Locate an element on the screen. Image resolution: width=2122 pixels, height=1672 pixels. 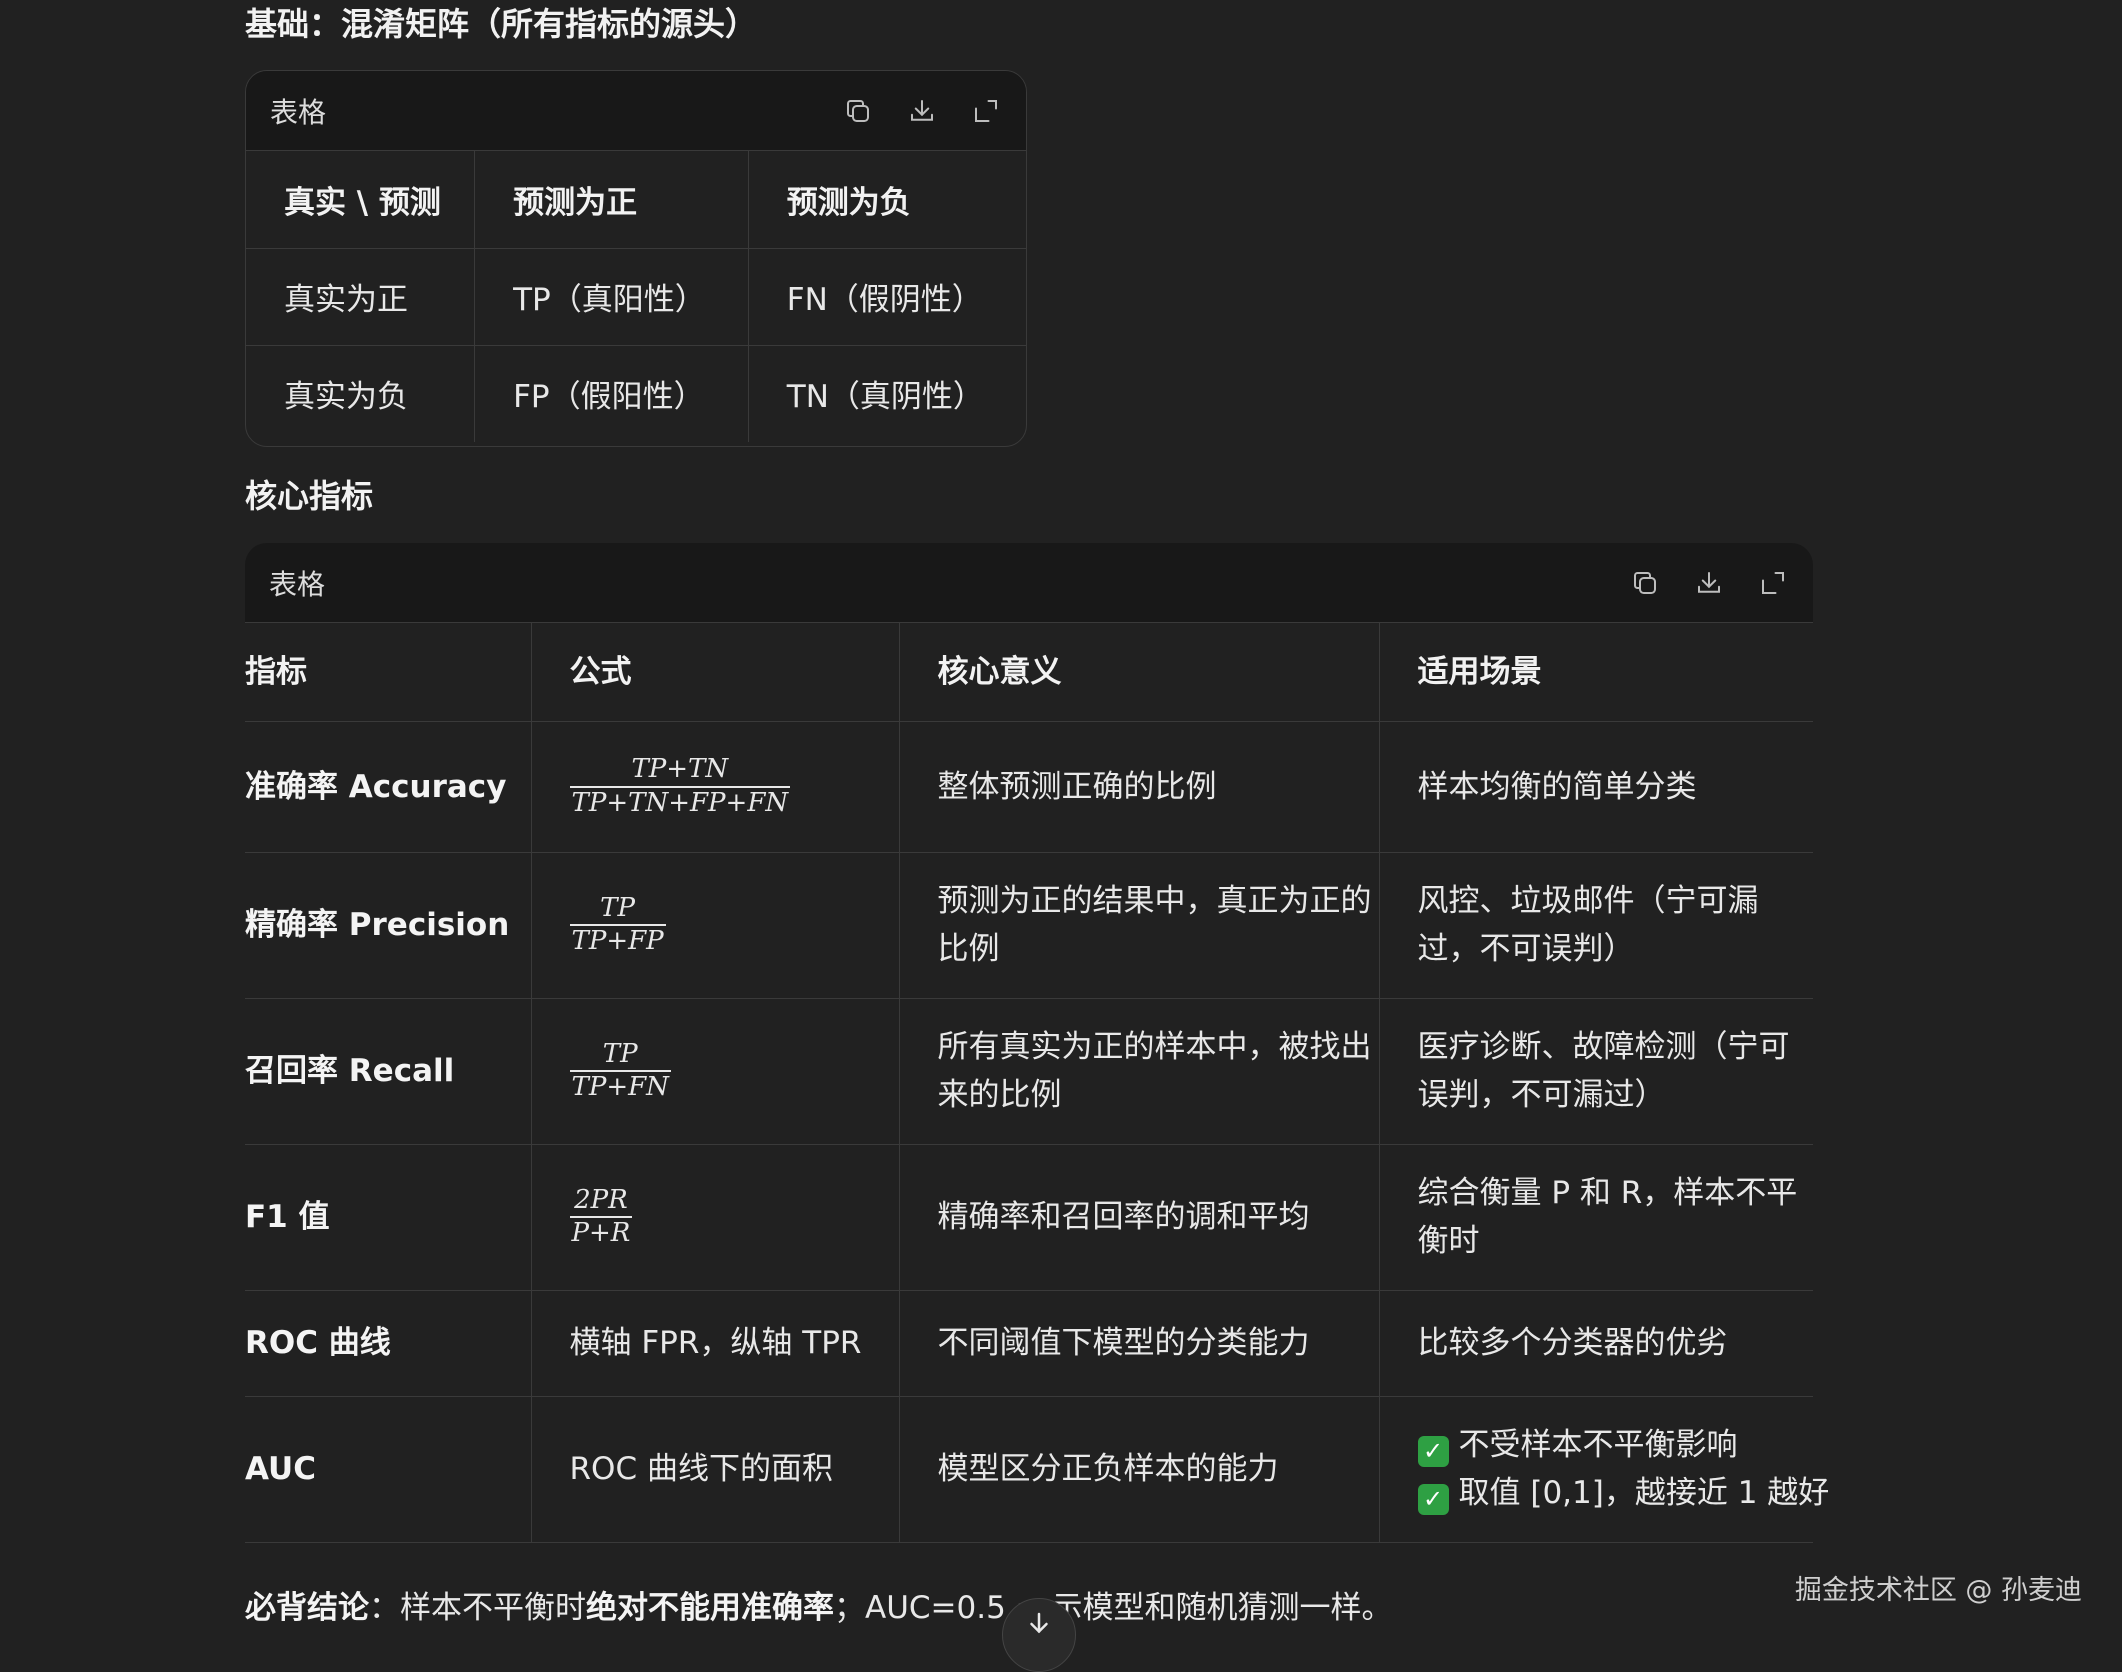
scenario-line: ✓ 取值 [0,1]，越接近 1 越好 is located at coordinates (1623, 1493).